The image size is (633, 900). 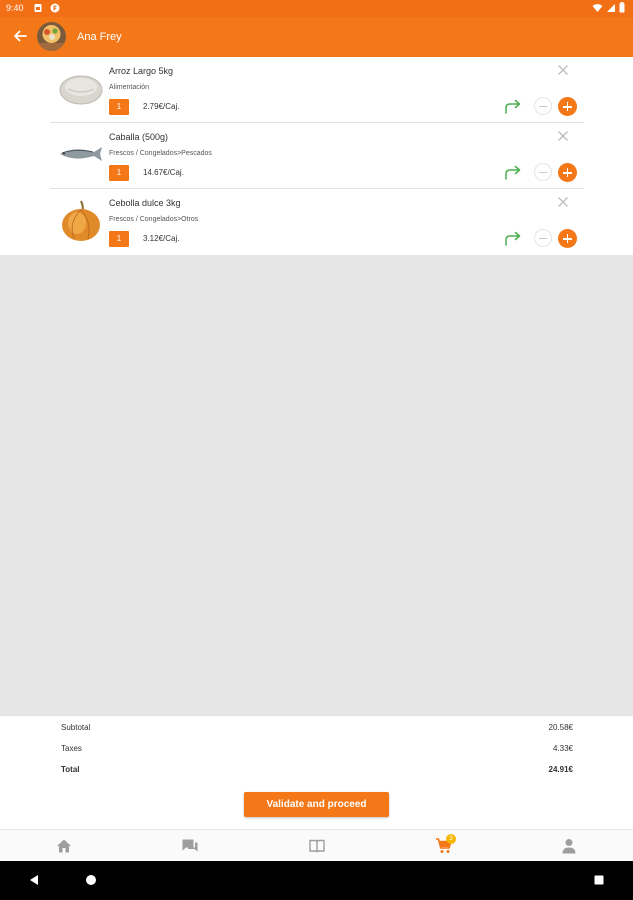 I want to click on app-notification-icon, so click(x=55, y=8).